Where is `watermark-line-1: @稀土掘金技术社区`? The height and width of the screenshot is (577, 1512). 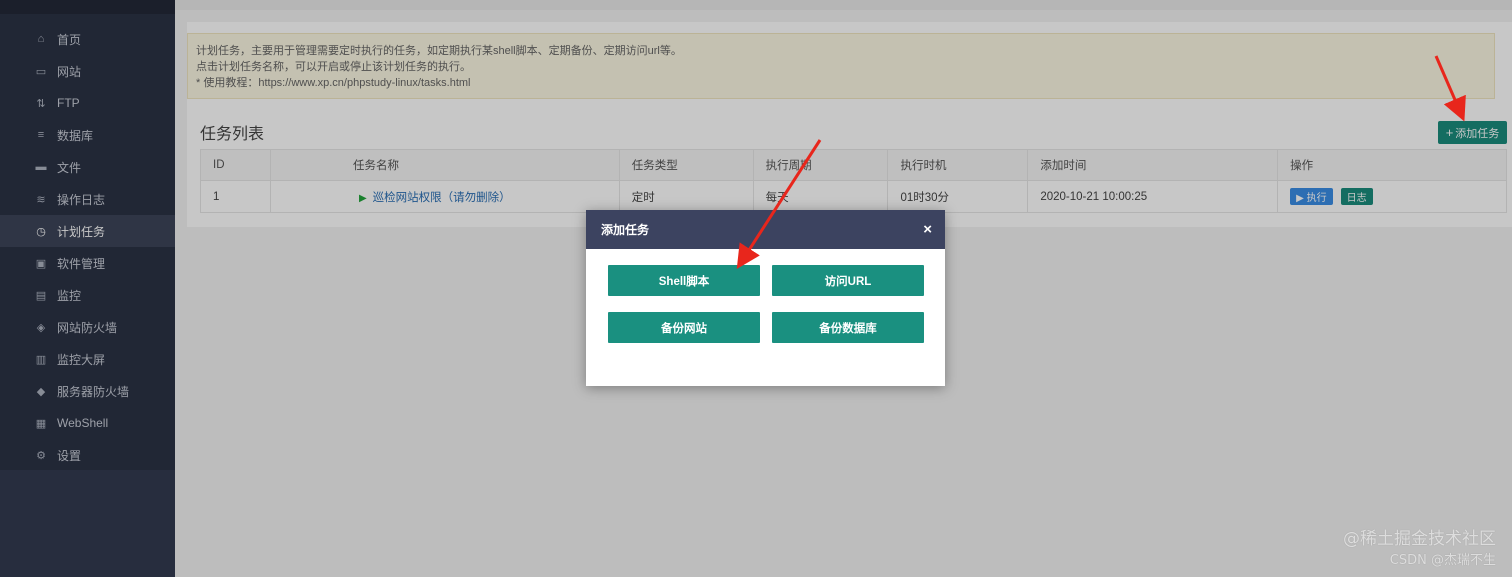 watermark-line-1: @稀土掘金技术社区 is located at coordinates (1419, 539).